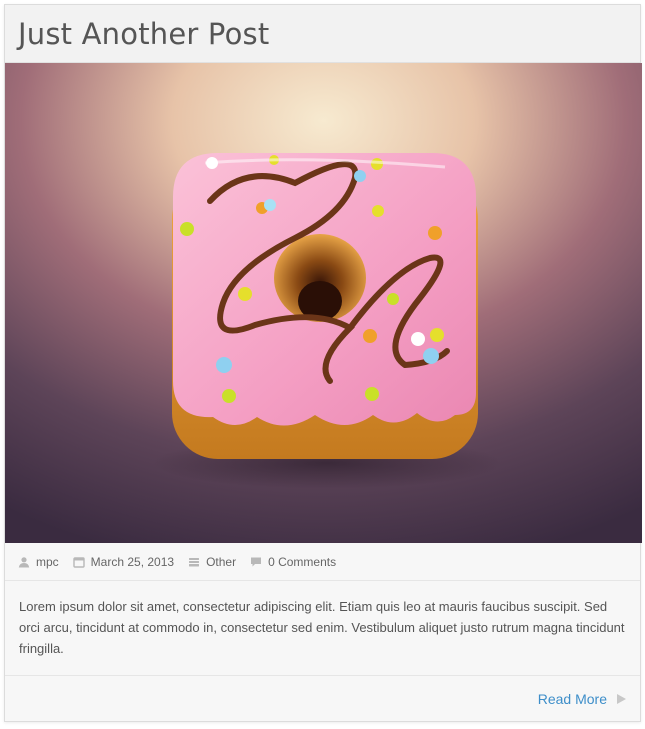  What do you see at coordinates (572, 699) in the screenshot?
I see `read-more-label: Read More` at bounding box center [572, 699].